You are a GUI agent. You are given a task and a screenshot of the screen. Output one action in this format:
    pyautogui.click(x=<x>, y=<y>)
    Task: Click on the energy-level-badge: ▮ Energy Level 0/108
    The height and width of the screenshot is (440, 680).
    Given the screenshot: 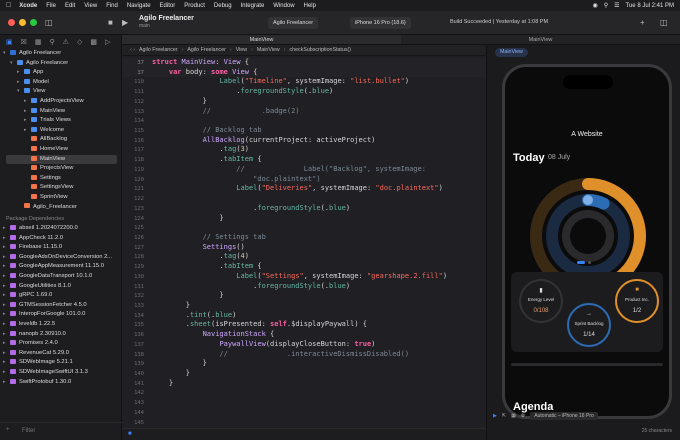 What is the action you would take?
    pyautogui.click(x=541, y=301)
    